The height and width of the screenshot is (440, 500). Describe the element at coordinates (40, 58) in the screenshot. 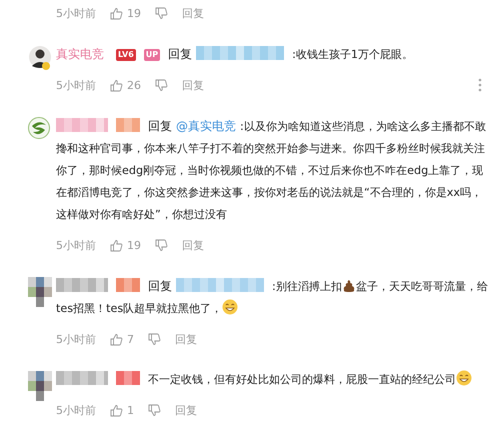

I see `avatar` at that location.